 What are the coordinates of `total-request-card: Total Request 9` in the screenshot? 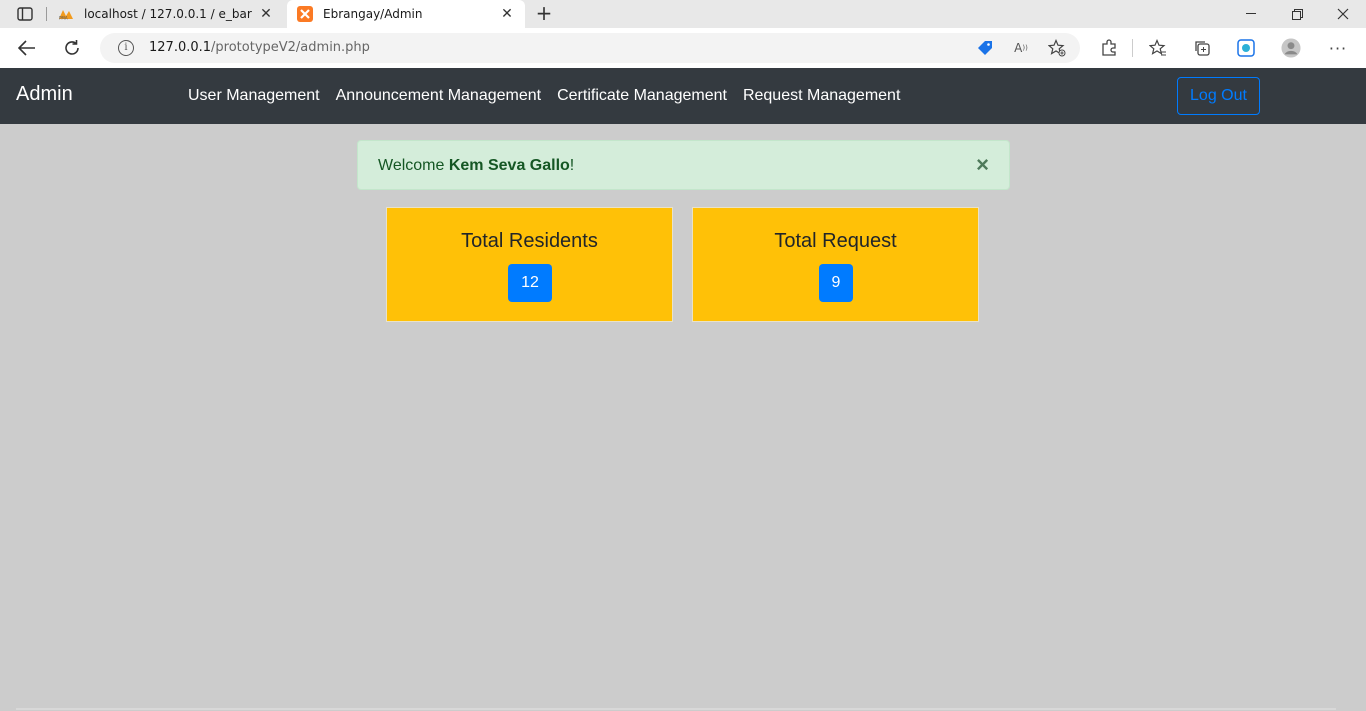 It's located at (835, 264).